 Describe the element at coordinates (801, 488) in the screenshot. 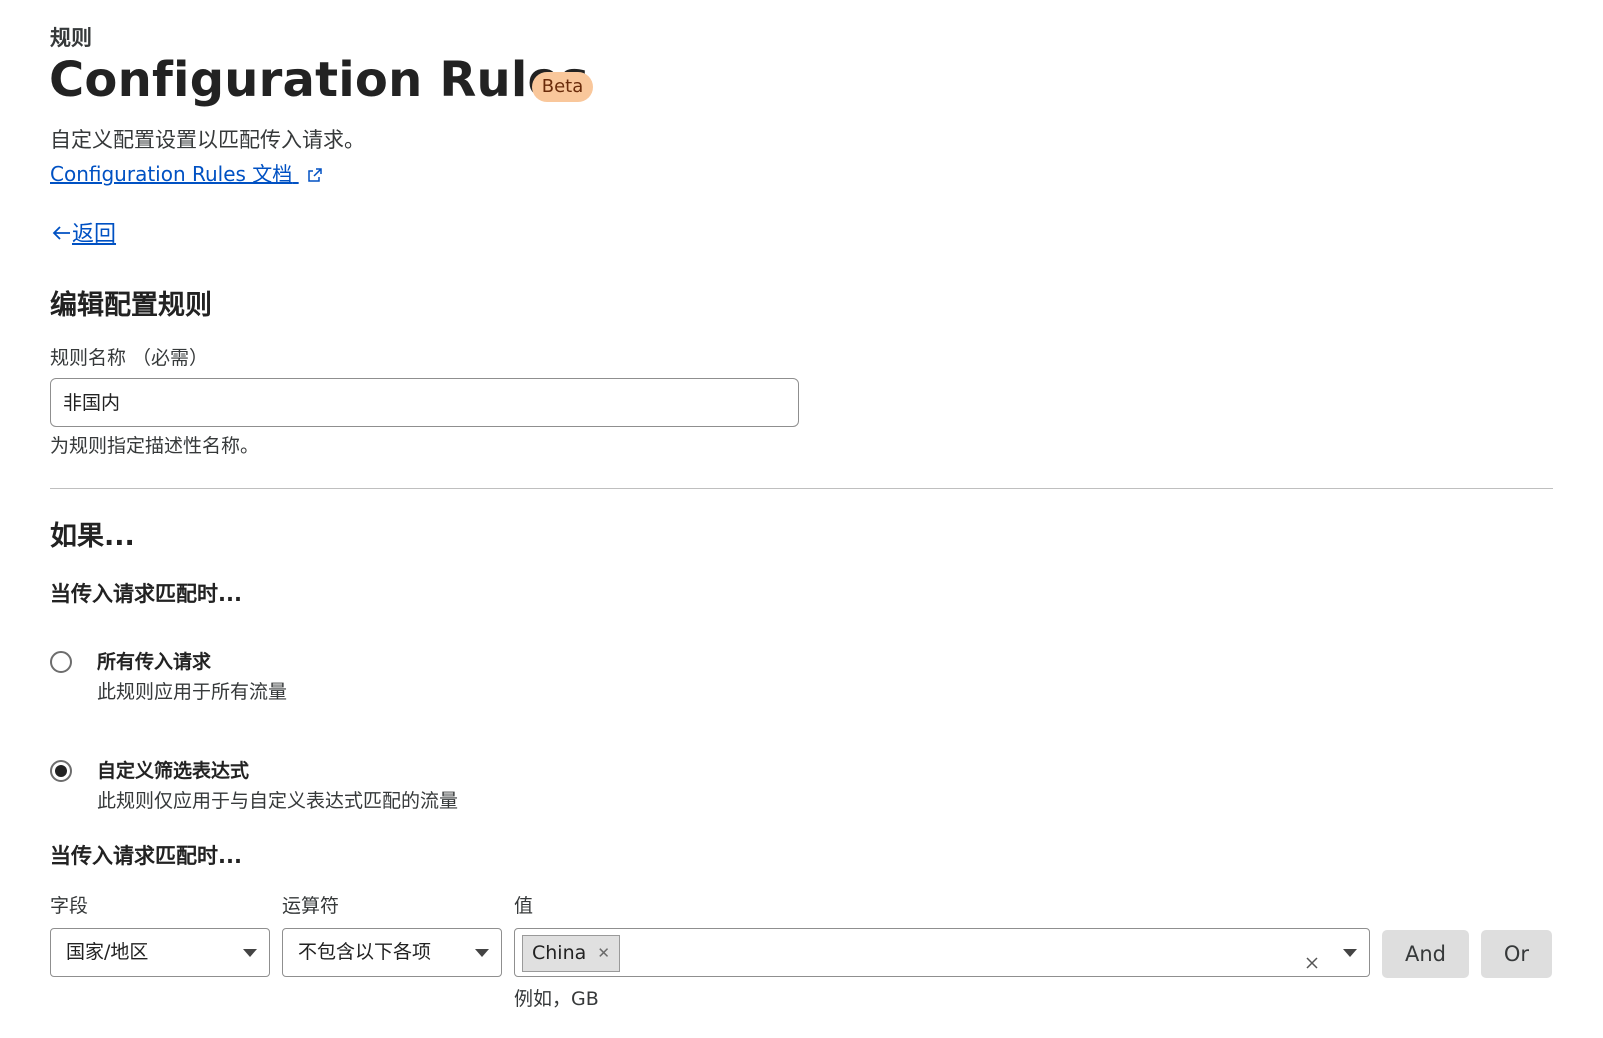

I see `section-divider` at that location.